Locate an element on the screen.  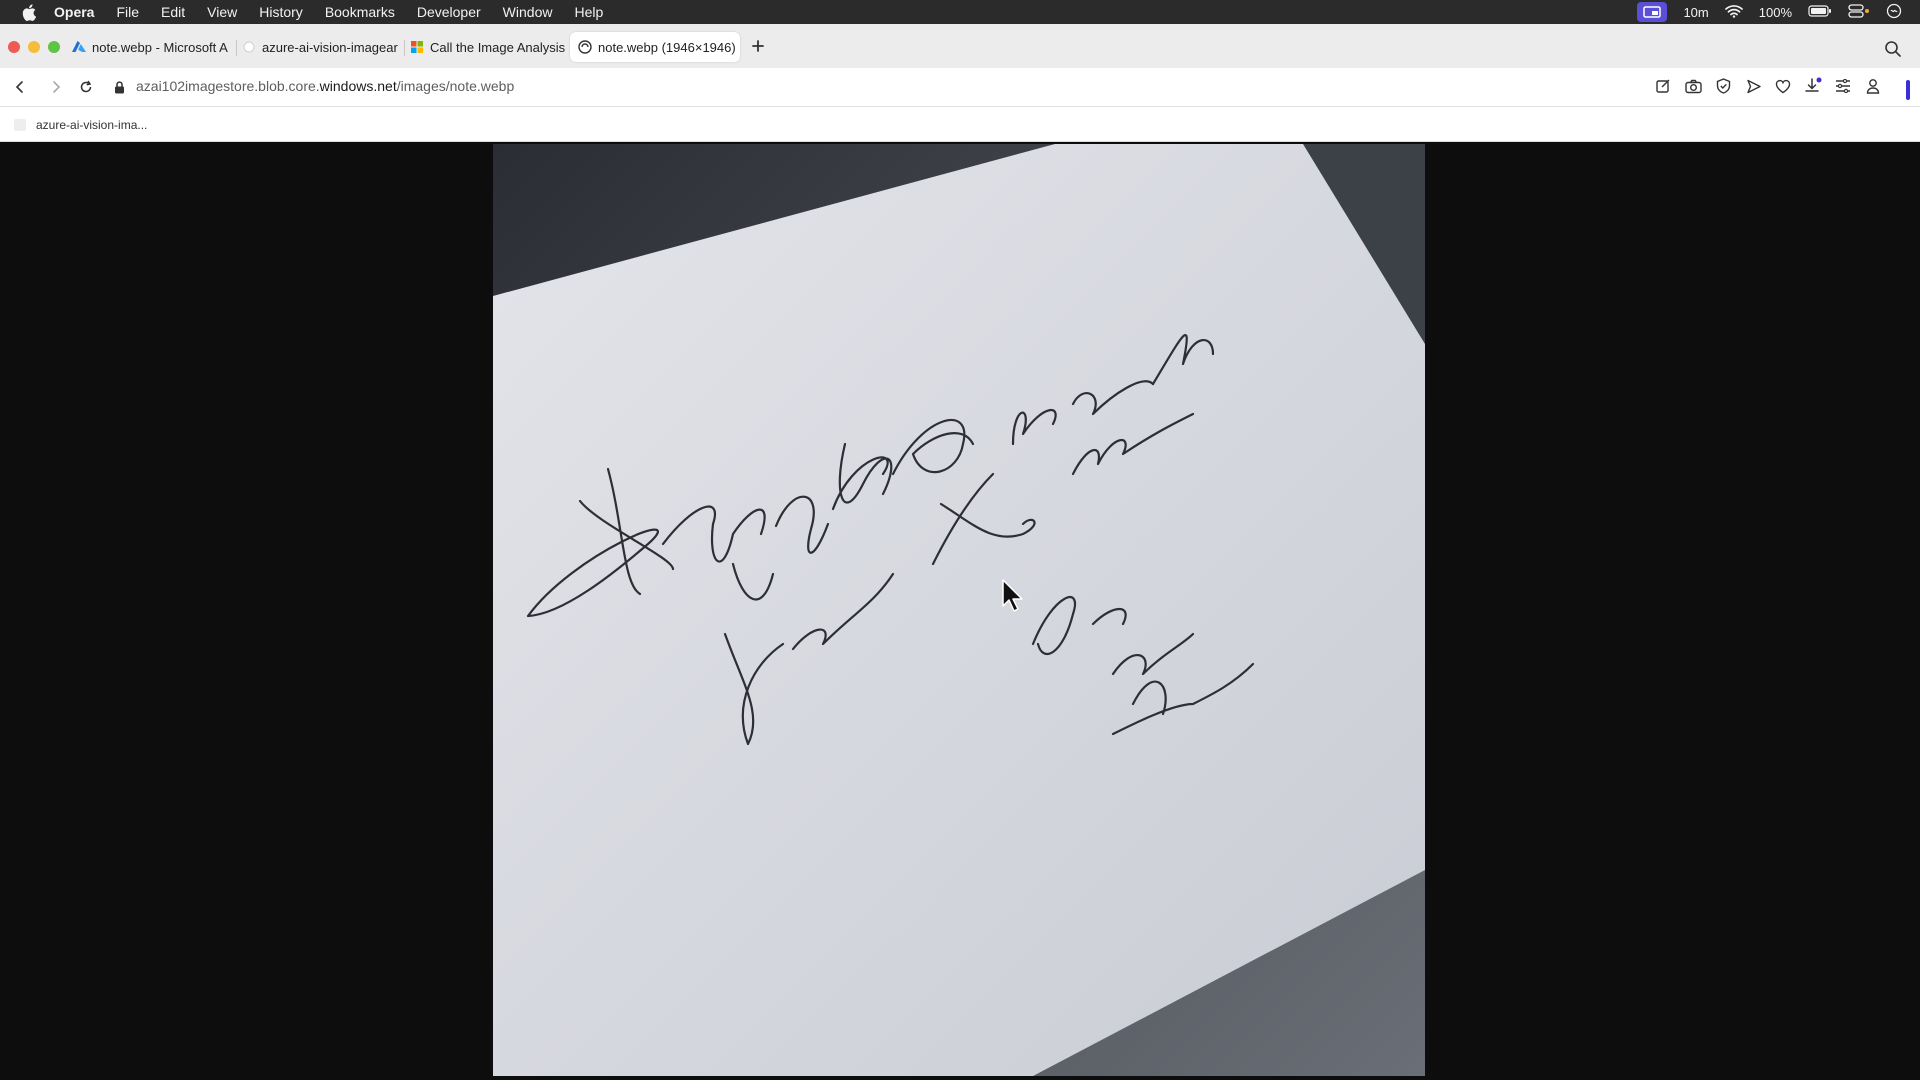
tab-note-microsoft: note.webp - Microsoft A is located at coordinates (151, 47).